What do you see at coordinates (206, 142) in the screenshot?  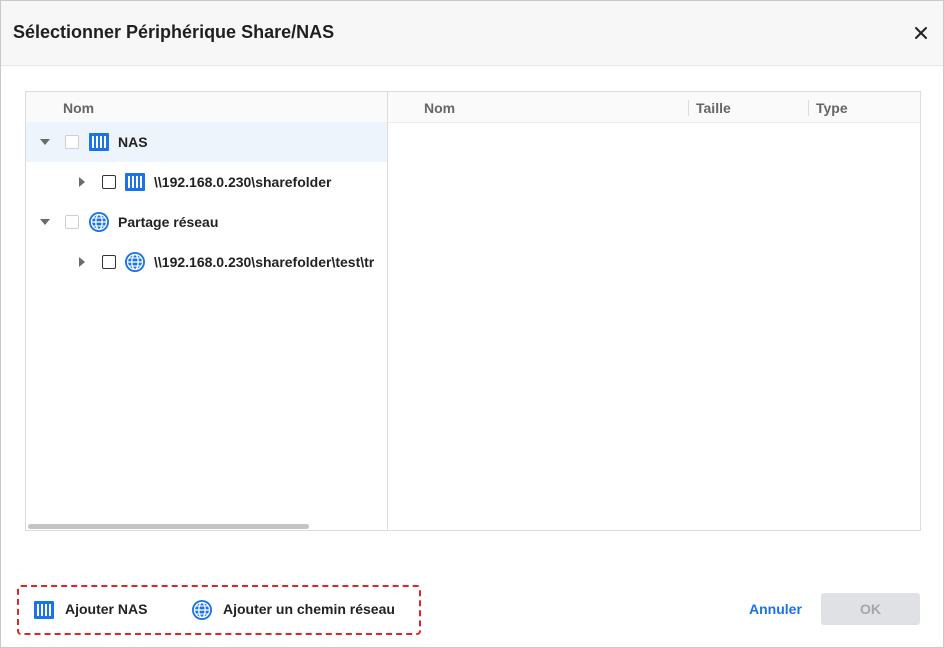 I see `tree-item-nas: NAS` at bounding box center [206, 142].